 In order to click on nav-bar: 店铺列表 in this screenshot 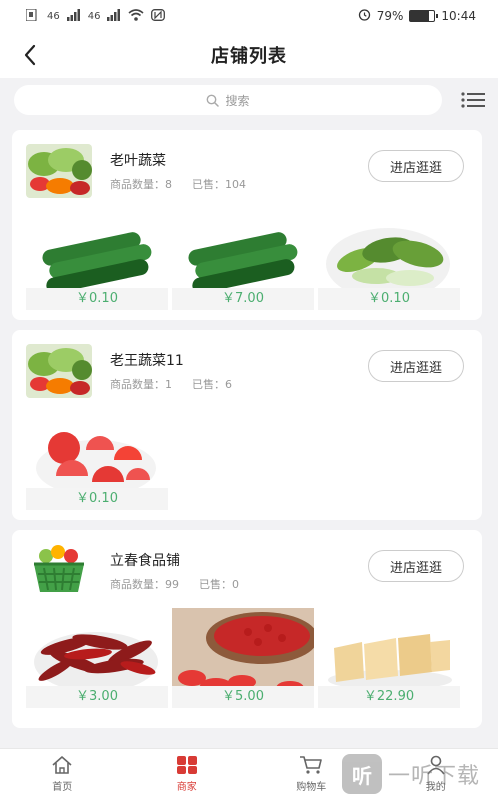, I will do `click(249, 55)`.